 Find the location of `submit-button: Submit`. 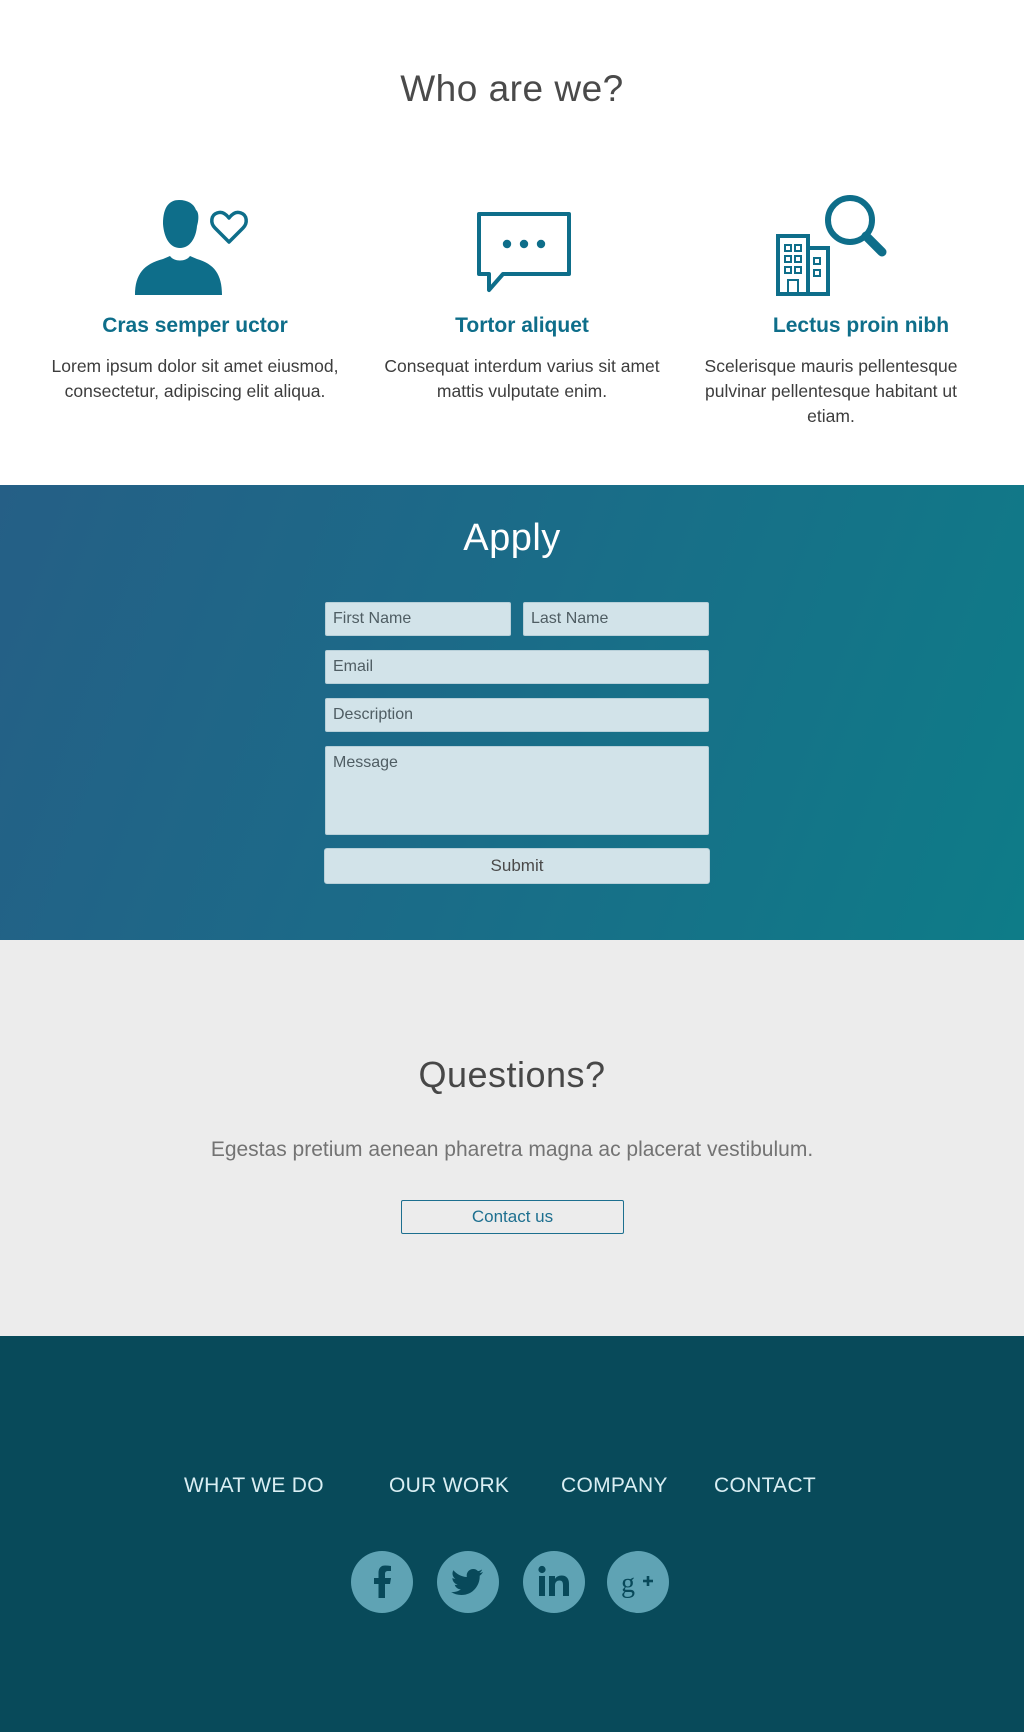

submit-button: Submit is located at coordinates (517, 866).